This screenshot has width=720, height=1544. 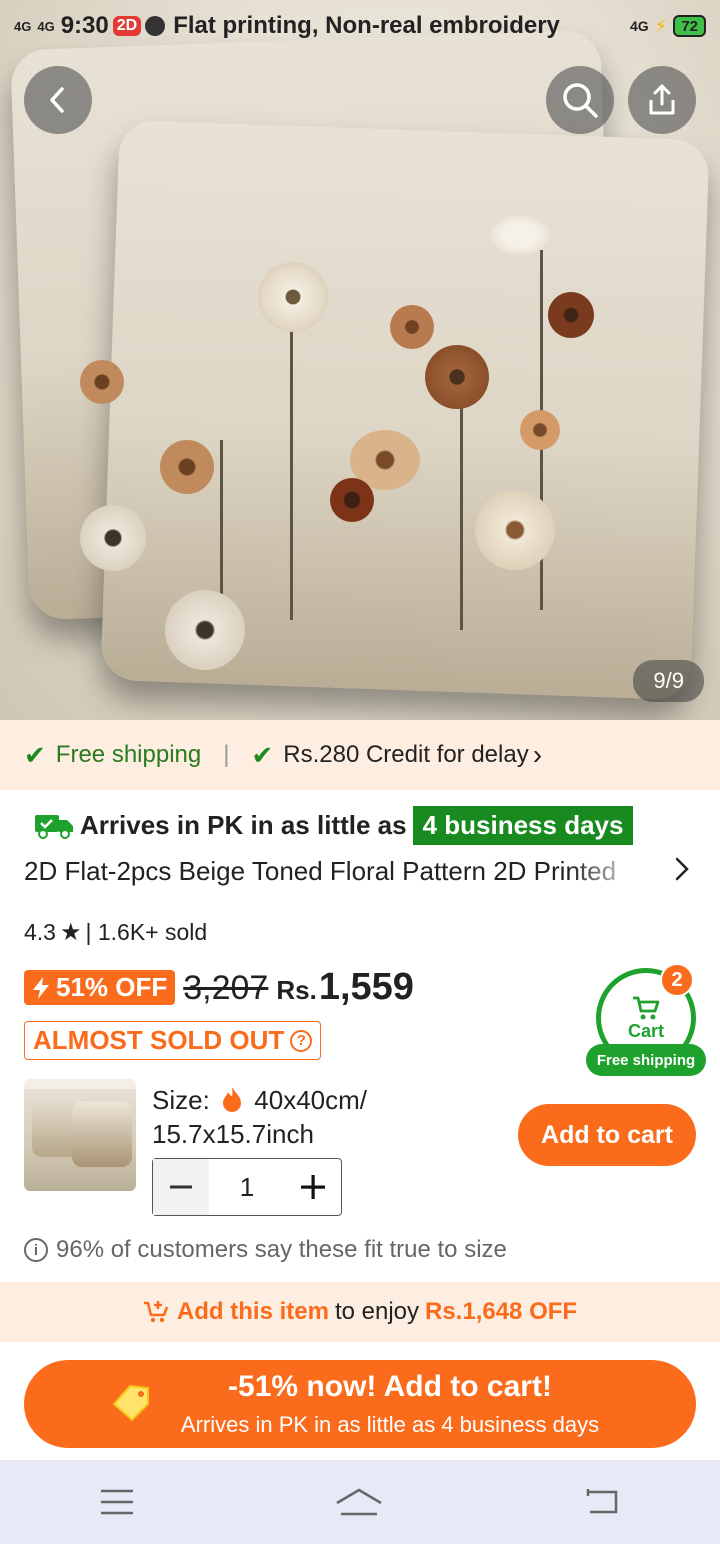 What do you see at coordinates (501, 1311) in the screenshot?
I see `promo-amount: Rs.1,648 OFF` at bounding box center [501, 1311].